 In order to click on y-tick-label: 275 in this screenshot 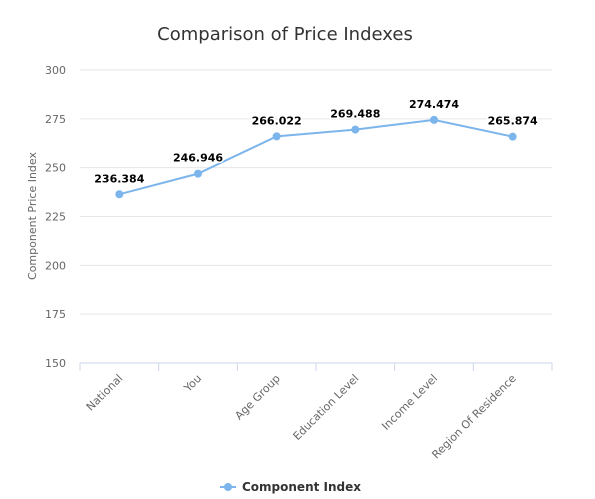, I will do `click(55, 119)`.